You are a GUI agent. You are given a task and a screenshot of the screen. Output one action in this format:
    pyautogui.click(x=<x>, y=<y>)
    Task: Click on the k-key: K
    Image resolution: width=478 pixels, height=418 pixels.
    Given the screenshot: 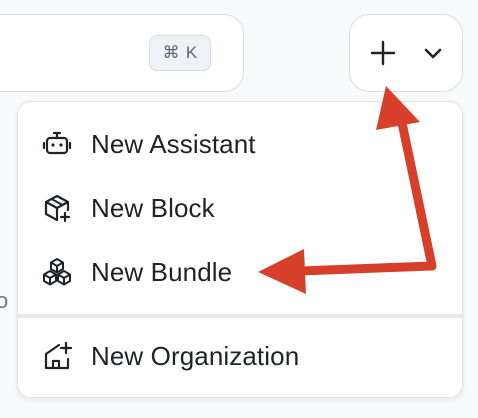 What is the action you would take?
    pyautogui.click(x=191, y=52)
    